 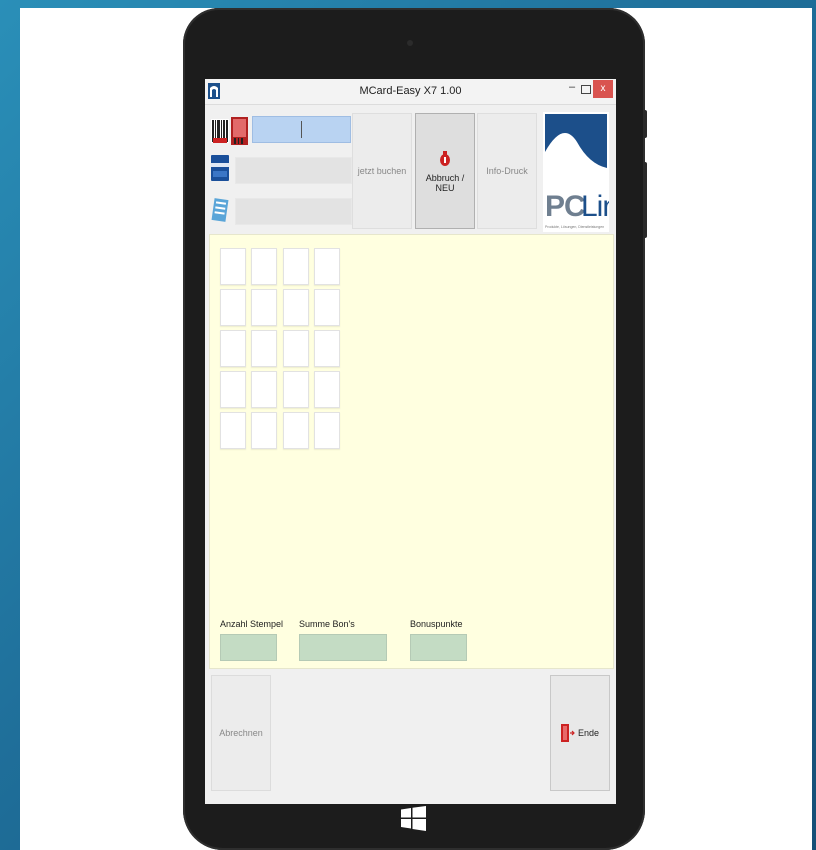 What do you see at coordinates (445, 183) in the screenshot?
I see `abbruch-neu-label: Abbruch / NEU` at bounding box center [445, 183].